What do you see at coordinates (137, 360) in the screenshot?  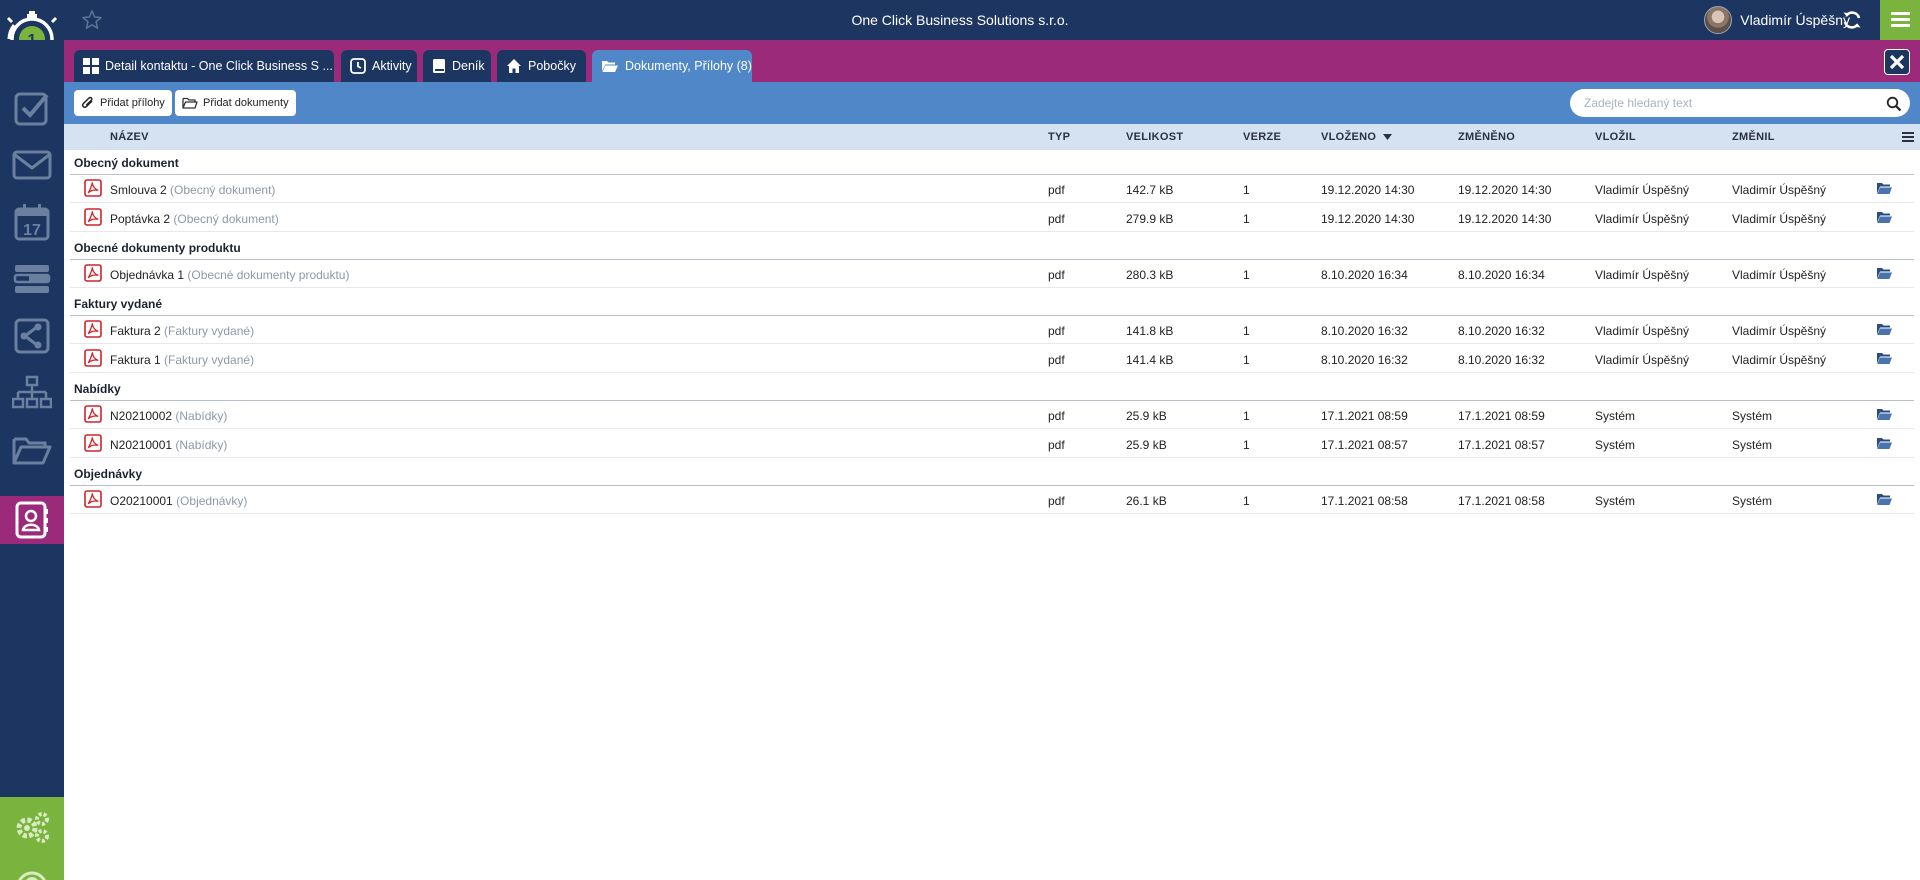 I see `document-name: Faktura 1` at bounding box center [137, 360].